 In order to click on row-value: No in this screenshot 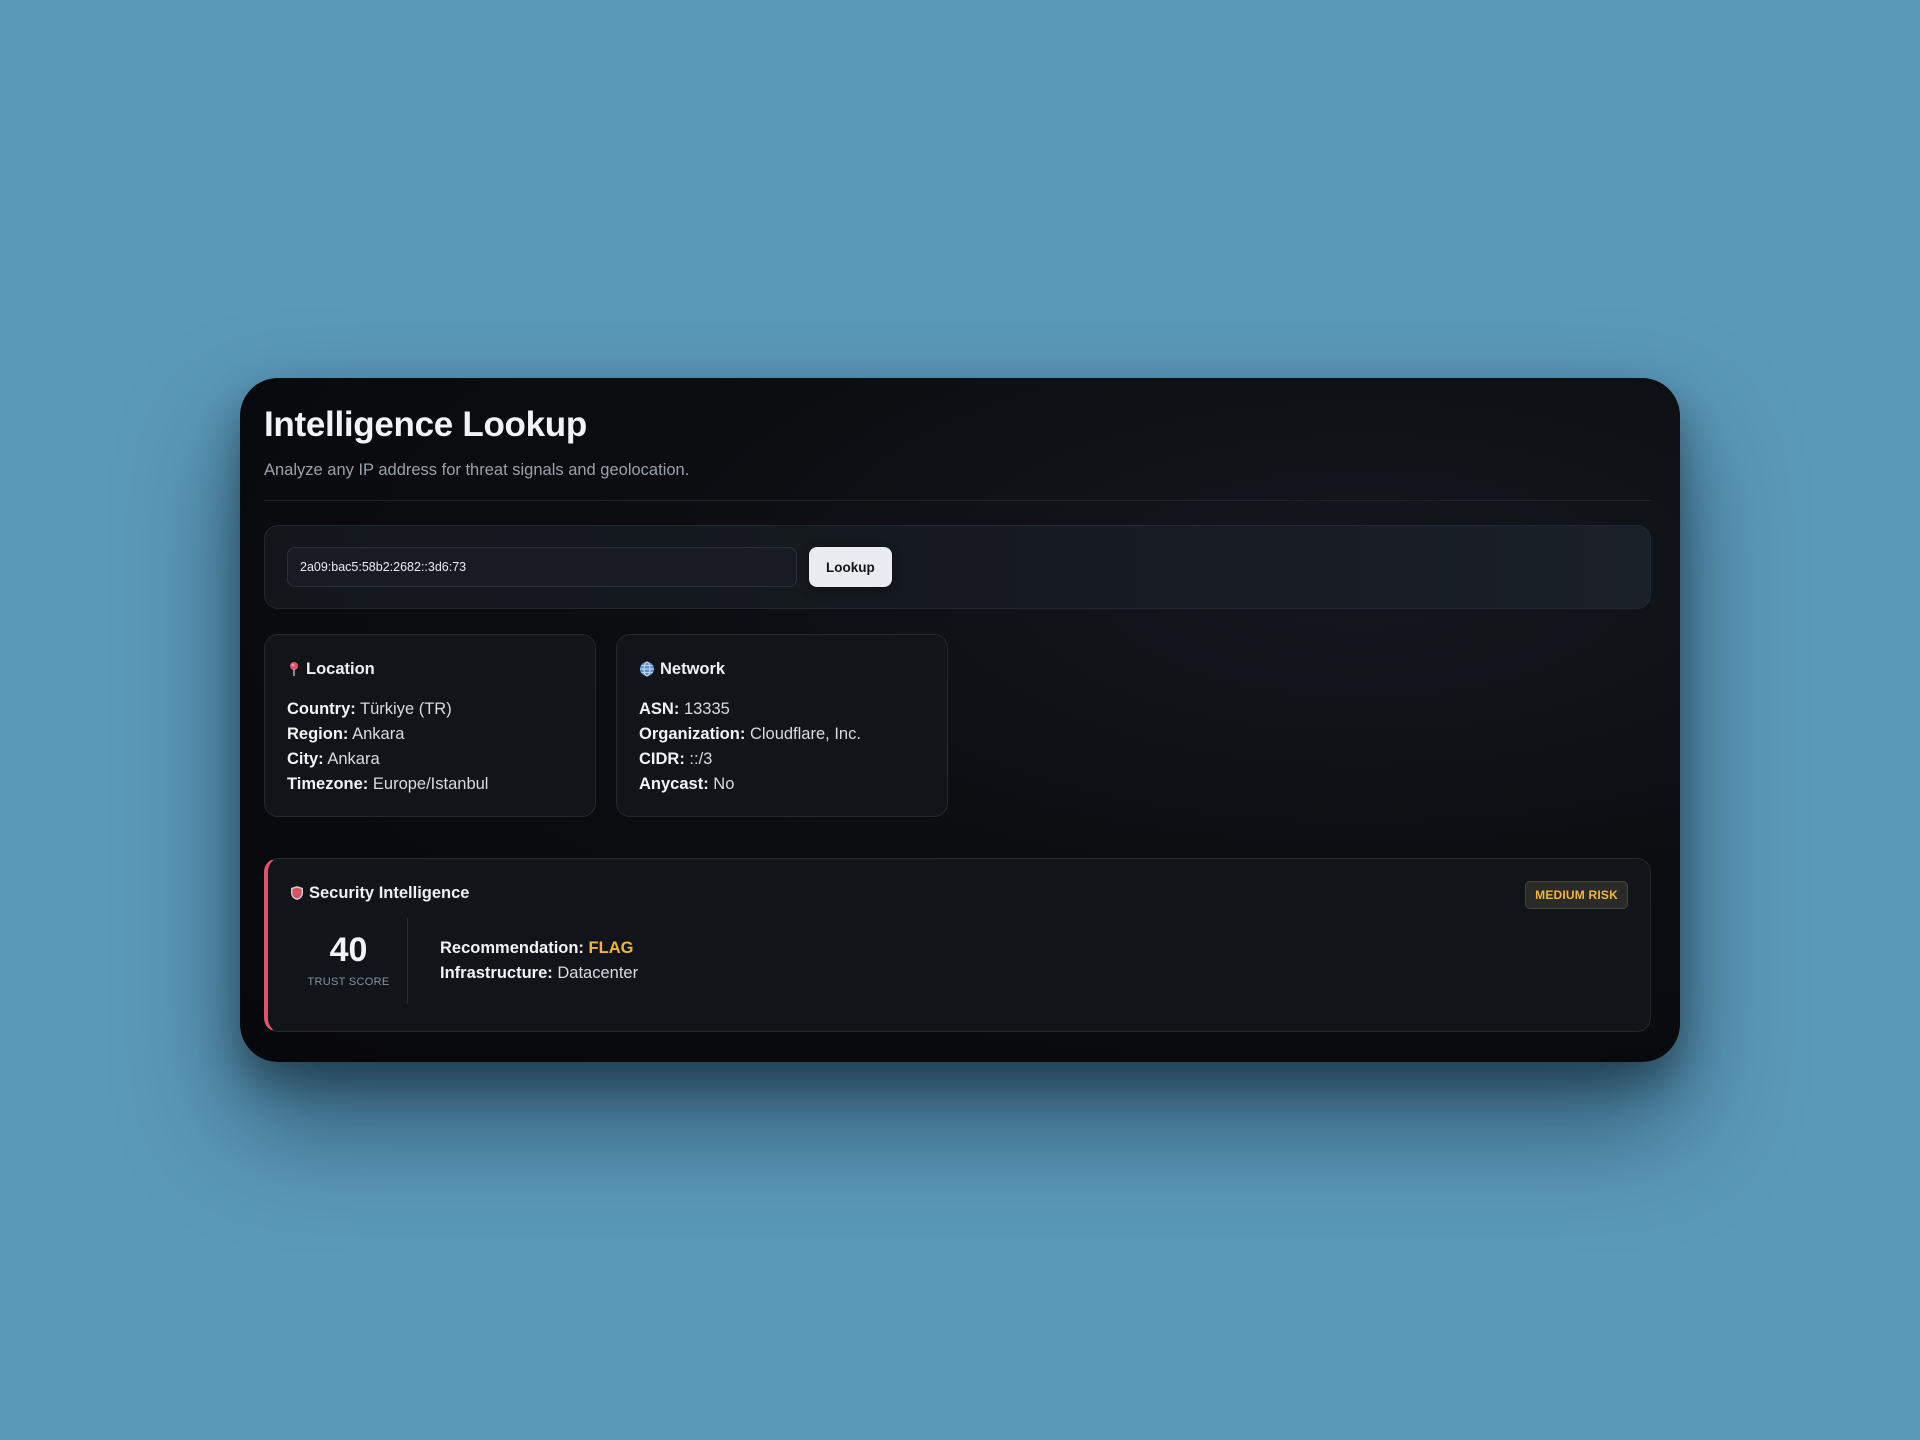, I will do `click(724, 784)`.